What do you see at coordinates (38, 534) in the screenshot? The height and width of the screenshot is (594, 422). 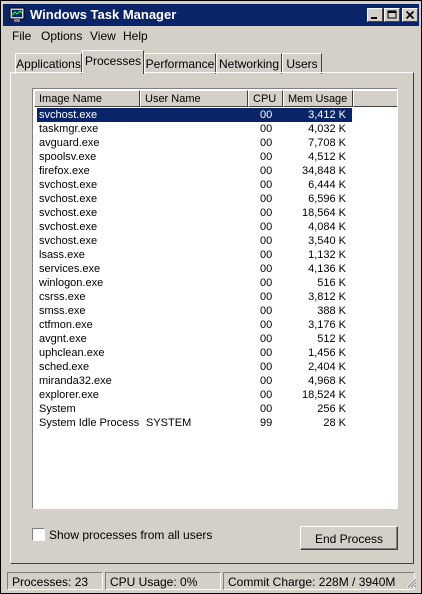 I see `show-all-users-checkbox` at bounding box center [38, 534].